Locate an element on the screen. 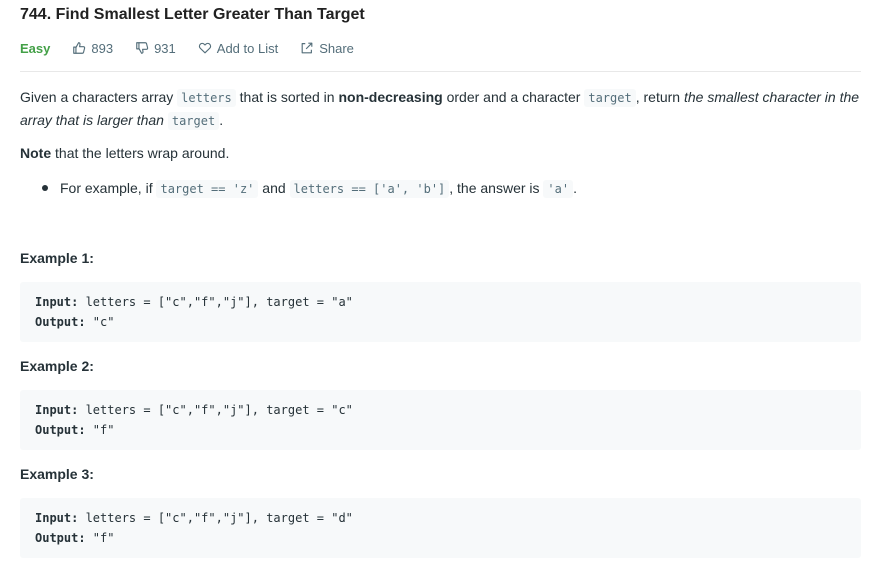 This screenshot has height=566, width=870. example-heading: Example 3: is located at coordinates (57, 474).